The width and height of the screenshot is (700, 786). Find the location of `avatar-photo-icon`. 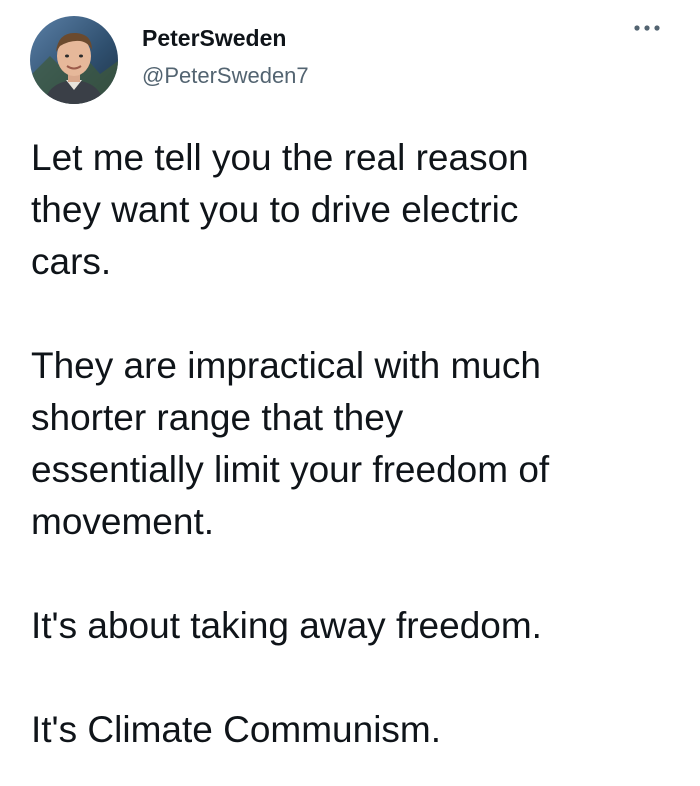

avatar-photo-icon is located at coordinates (74, 60).